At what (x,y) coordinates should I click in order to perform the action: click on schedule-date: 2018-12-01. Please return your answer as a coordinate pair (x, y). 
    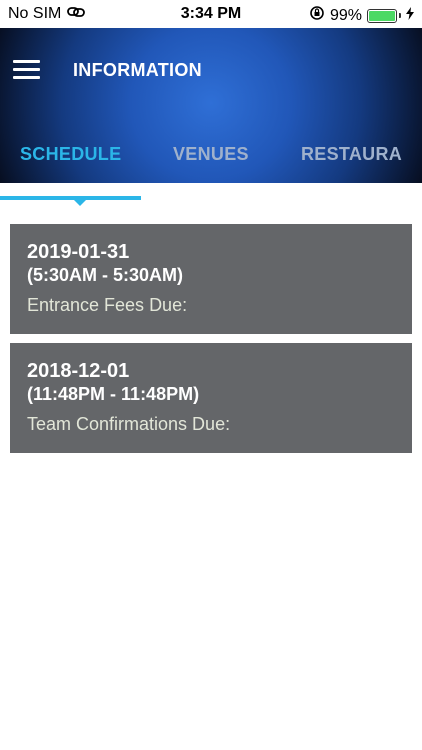
    Looking at the image, I should click on (78, 371).